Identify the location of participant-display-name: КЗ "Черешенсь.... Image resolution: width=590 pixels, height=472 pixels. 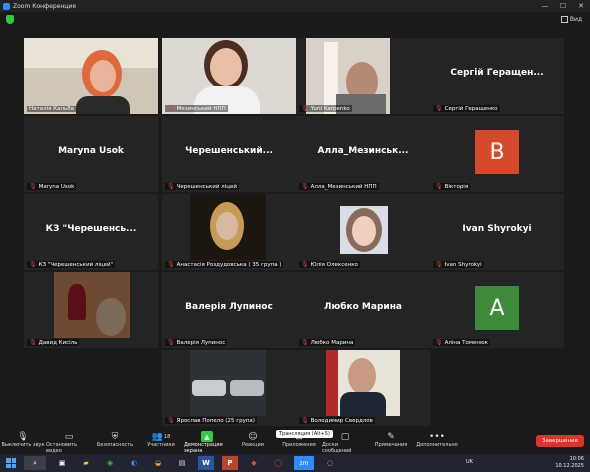
(91, 229).